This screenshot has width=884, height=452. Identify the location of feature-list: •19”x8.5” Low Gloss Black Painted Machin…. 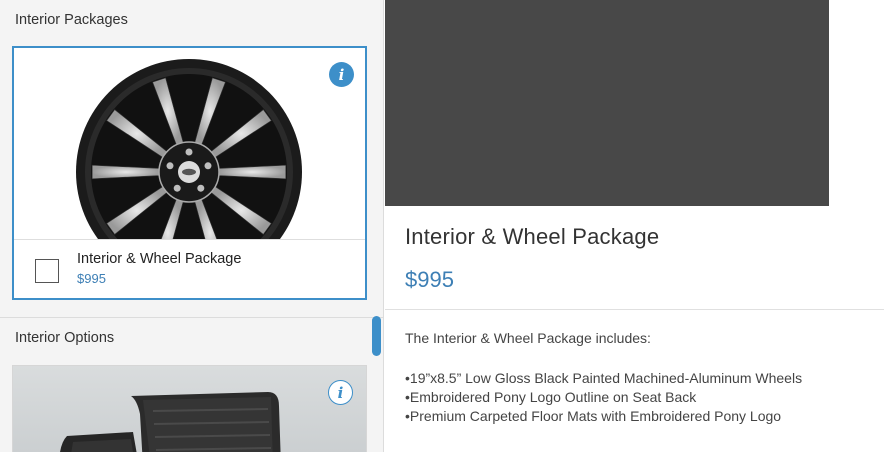
(603, 397).